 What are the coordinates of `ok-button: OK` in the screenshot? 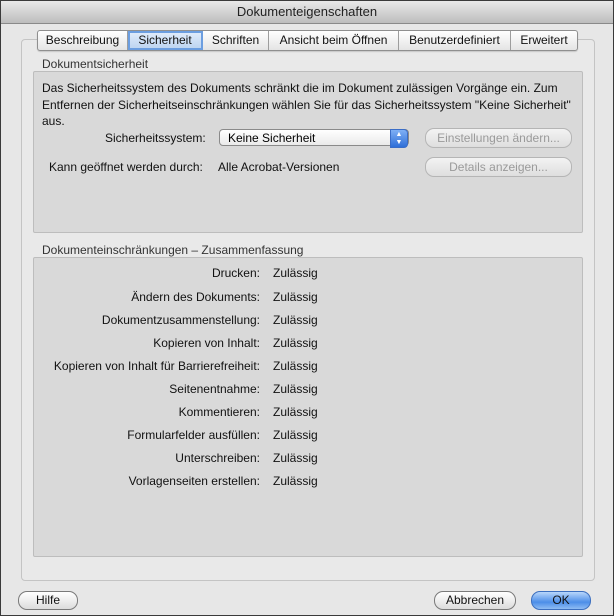 It's located at (561, 600).